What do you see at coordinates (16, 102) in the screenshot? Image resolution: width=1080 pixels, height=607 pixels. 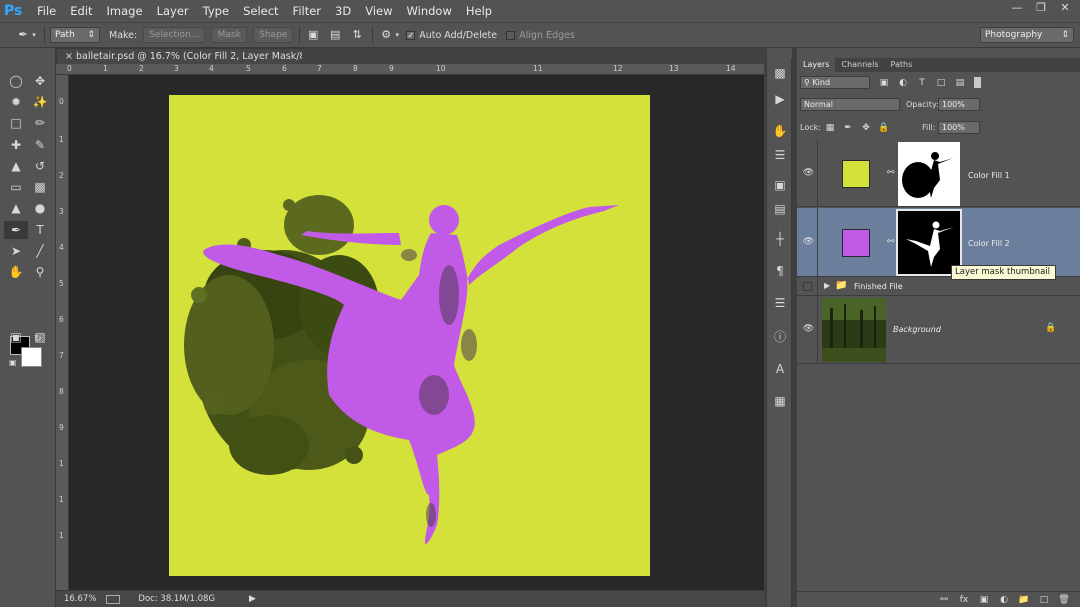 I see `lasso-tool-icon: ✹` at bounding box center [16, 102].